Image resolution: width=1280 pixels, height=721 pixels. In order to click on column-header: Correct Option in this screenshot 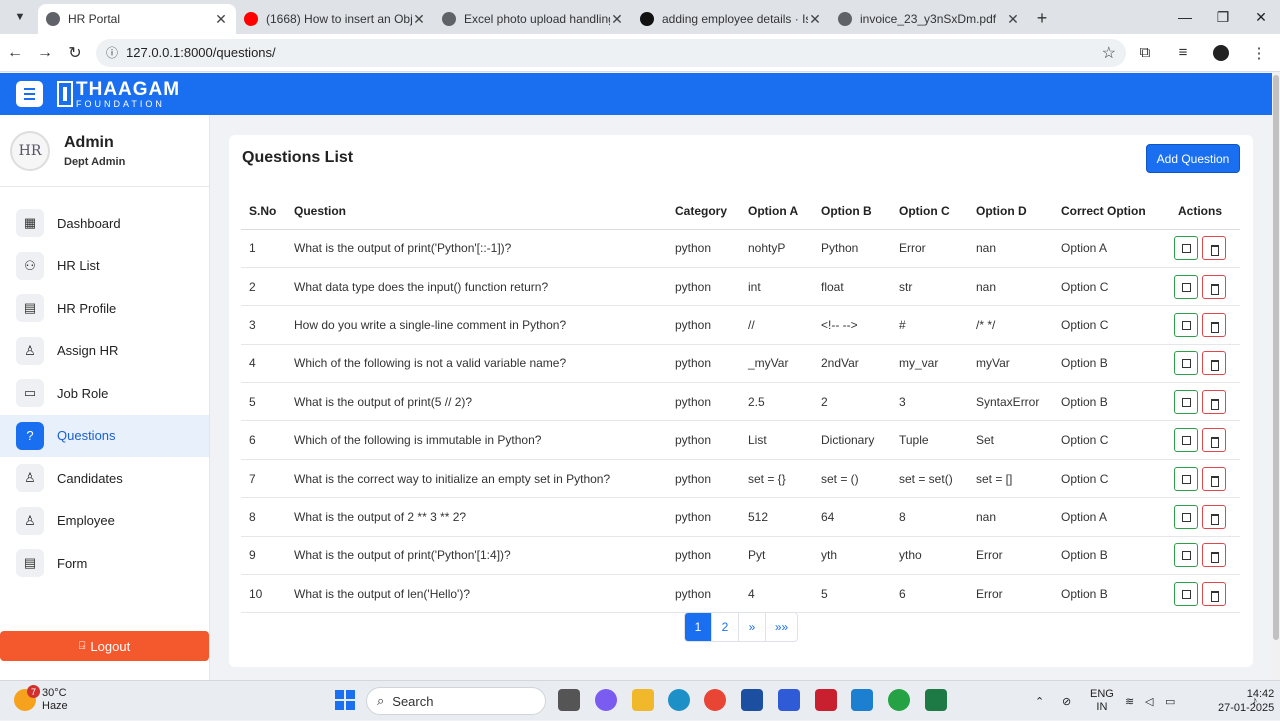, I will do `click(1106, 212)`.